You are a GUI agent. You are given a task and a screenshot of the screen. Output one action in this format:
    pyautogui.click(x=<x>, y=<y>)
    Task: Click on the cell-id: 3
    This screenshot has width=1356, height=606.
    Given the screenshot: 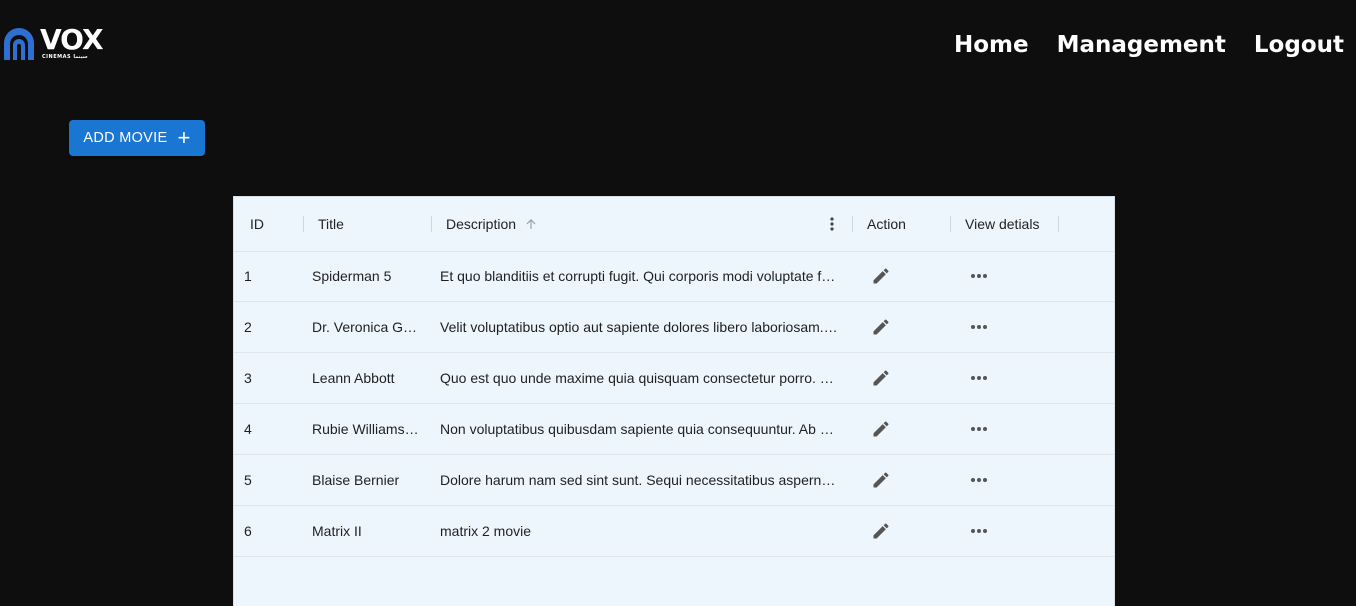 What is the action you would take?
    pyautogui.click(x=248, y=378)
    